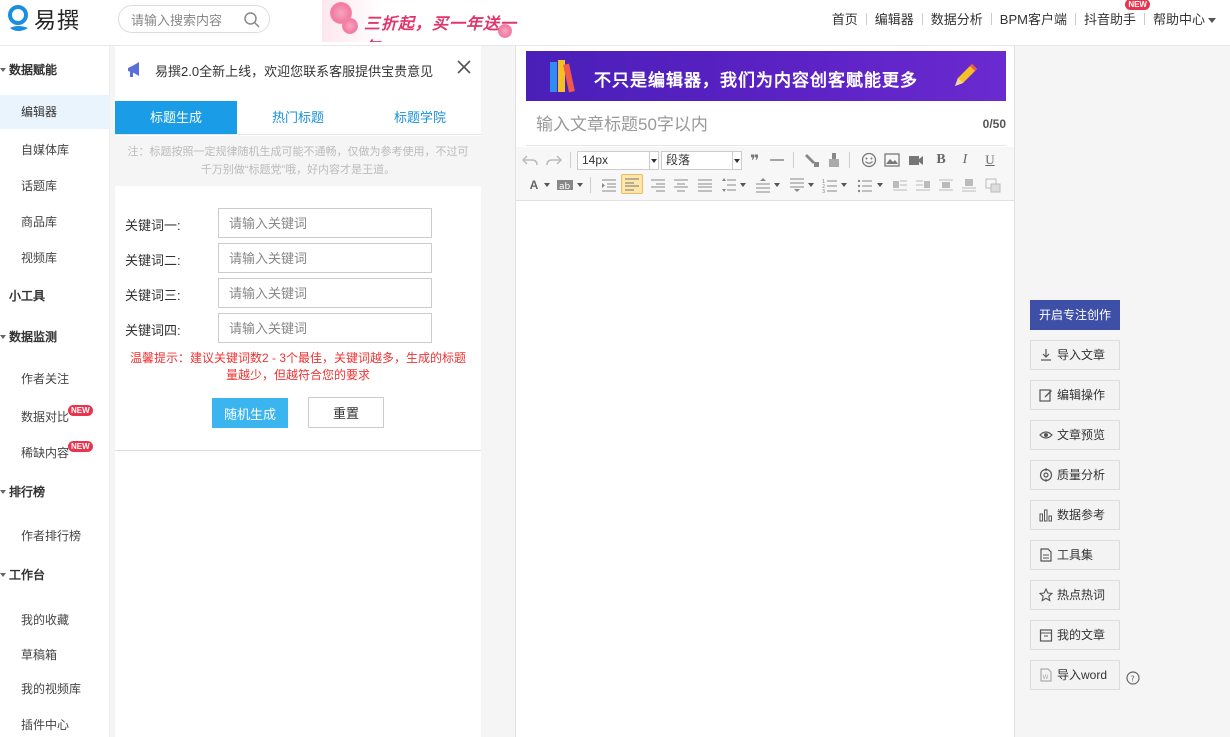 The image size is (1230, 737). Describe the element at coordinates (990, 160) in the screenshot. I see `underline-icon: U` at that location.